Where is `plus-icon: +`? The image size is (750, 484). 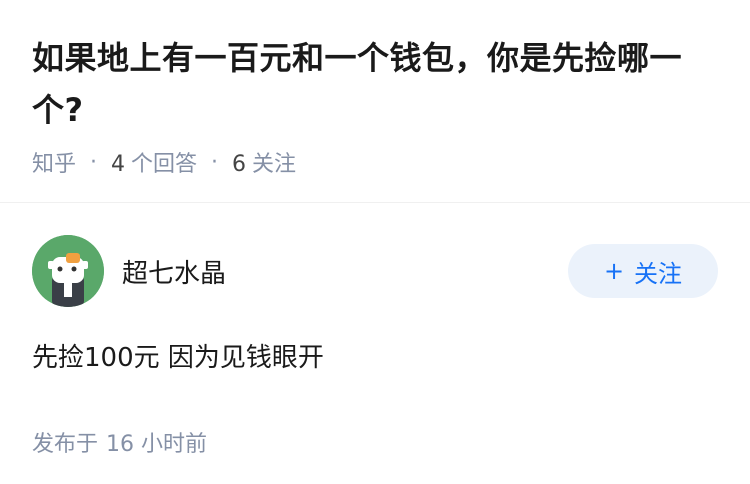
plus-icon: + is located at coordinates (614, 271).